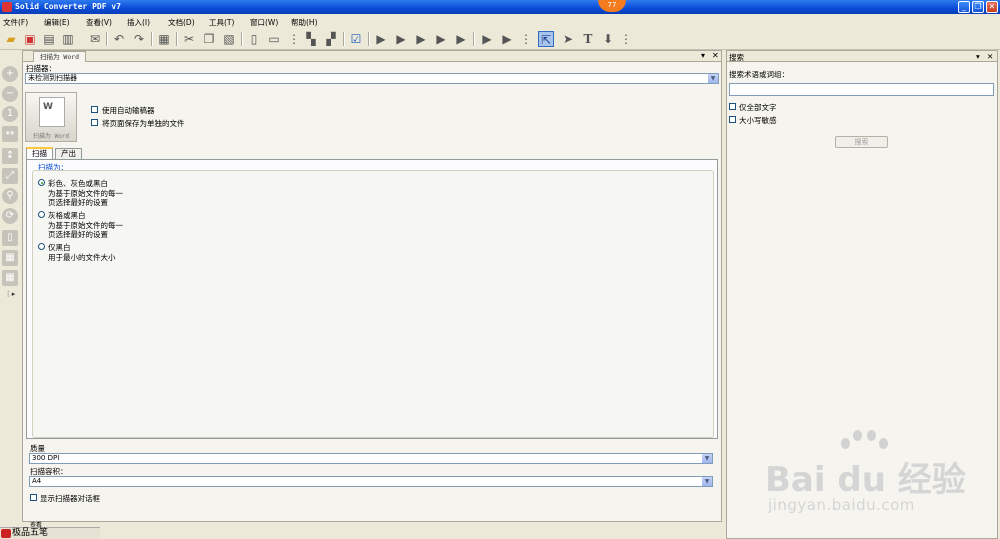  What do you see at coordinates (10, 74) in the screenshot?
I see `zoom-in-icon: +` at bounding box center [10, 74].